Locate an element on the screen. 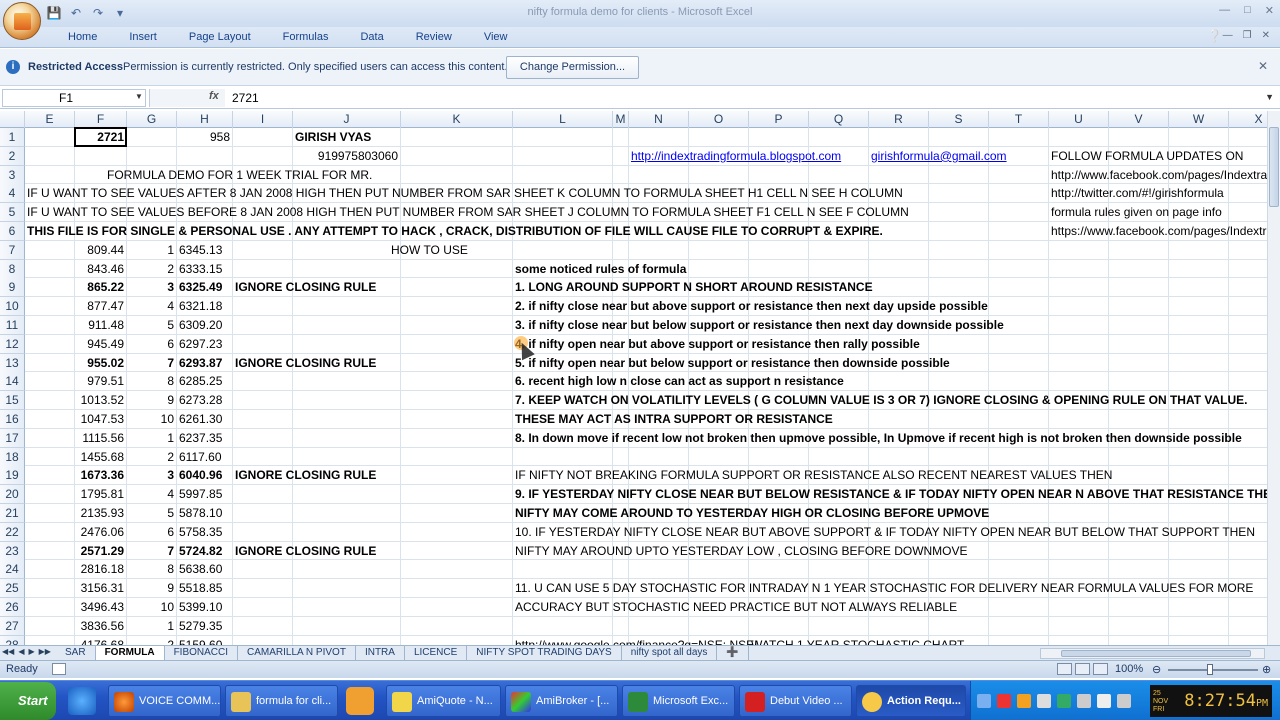 The width and height of the screenshot is (1280, 720). first-sheet-icon: ◀◀ is located at coordinates (8, 651).